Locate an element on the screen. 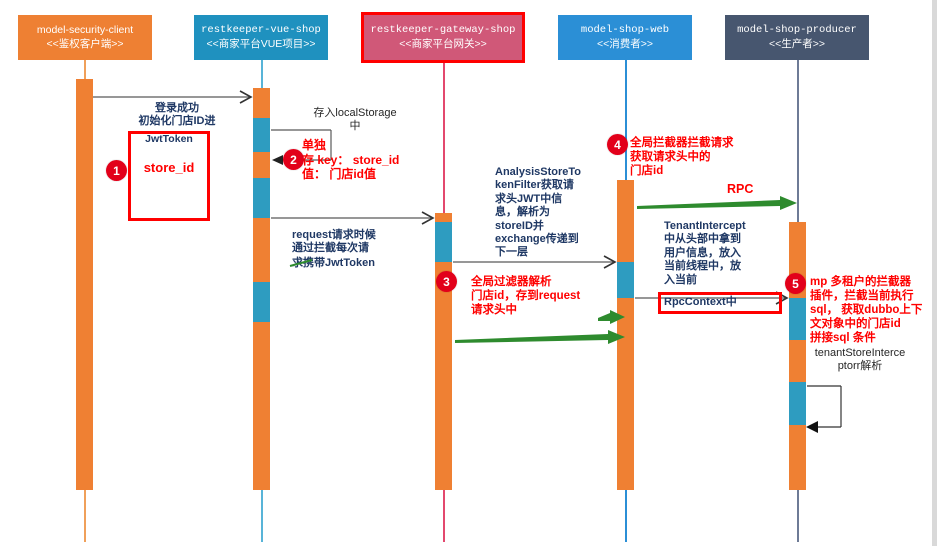 The width and height of the screenshot is (937, 546). participant-restkeeper-gateway-shop: restkeeper-gateway-shop <<商家平台网关>> is located at coordinates (443, 37).